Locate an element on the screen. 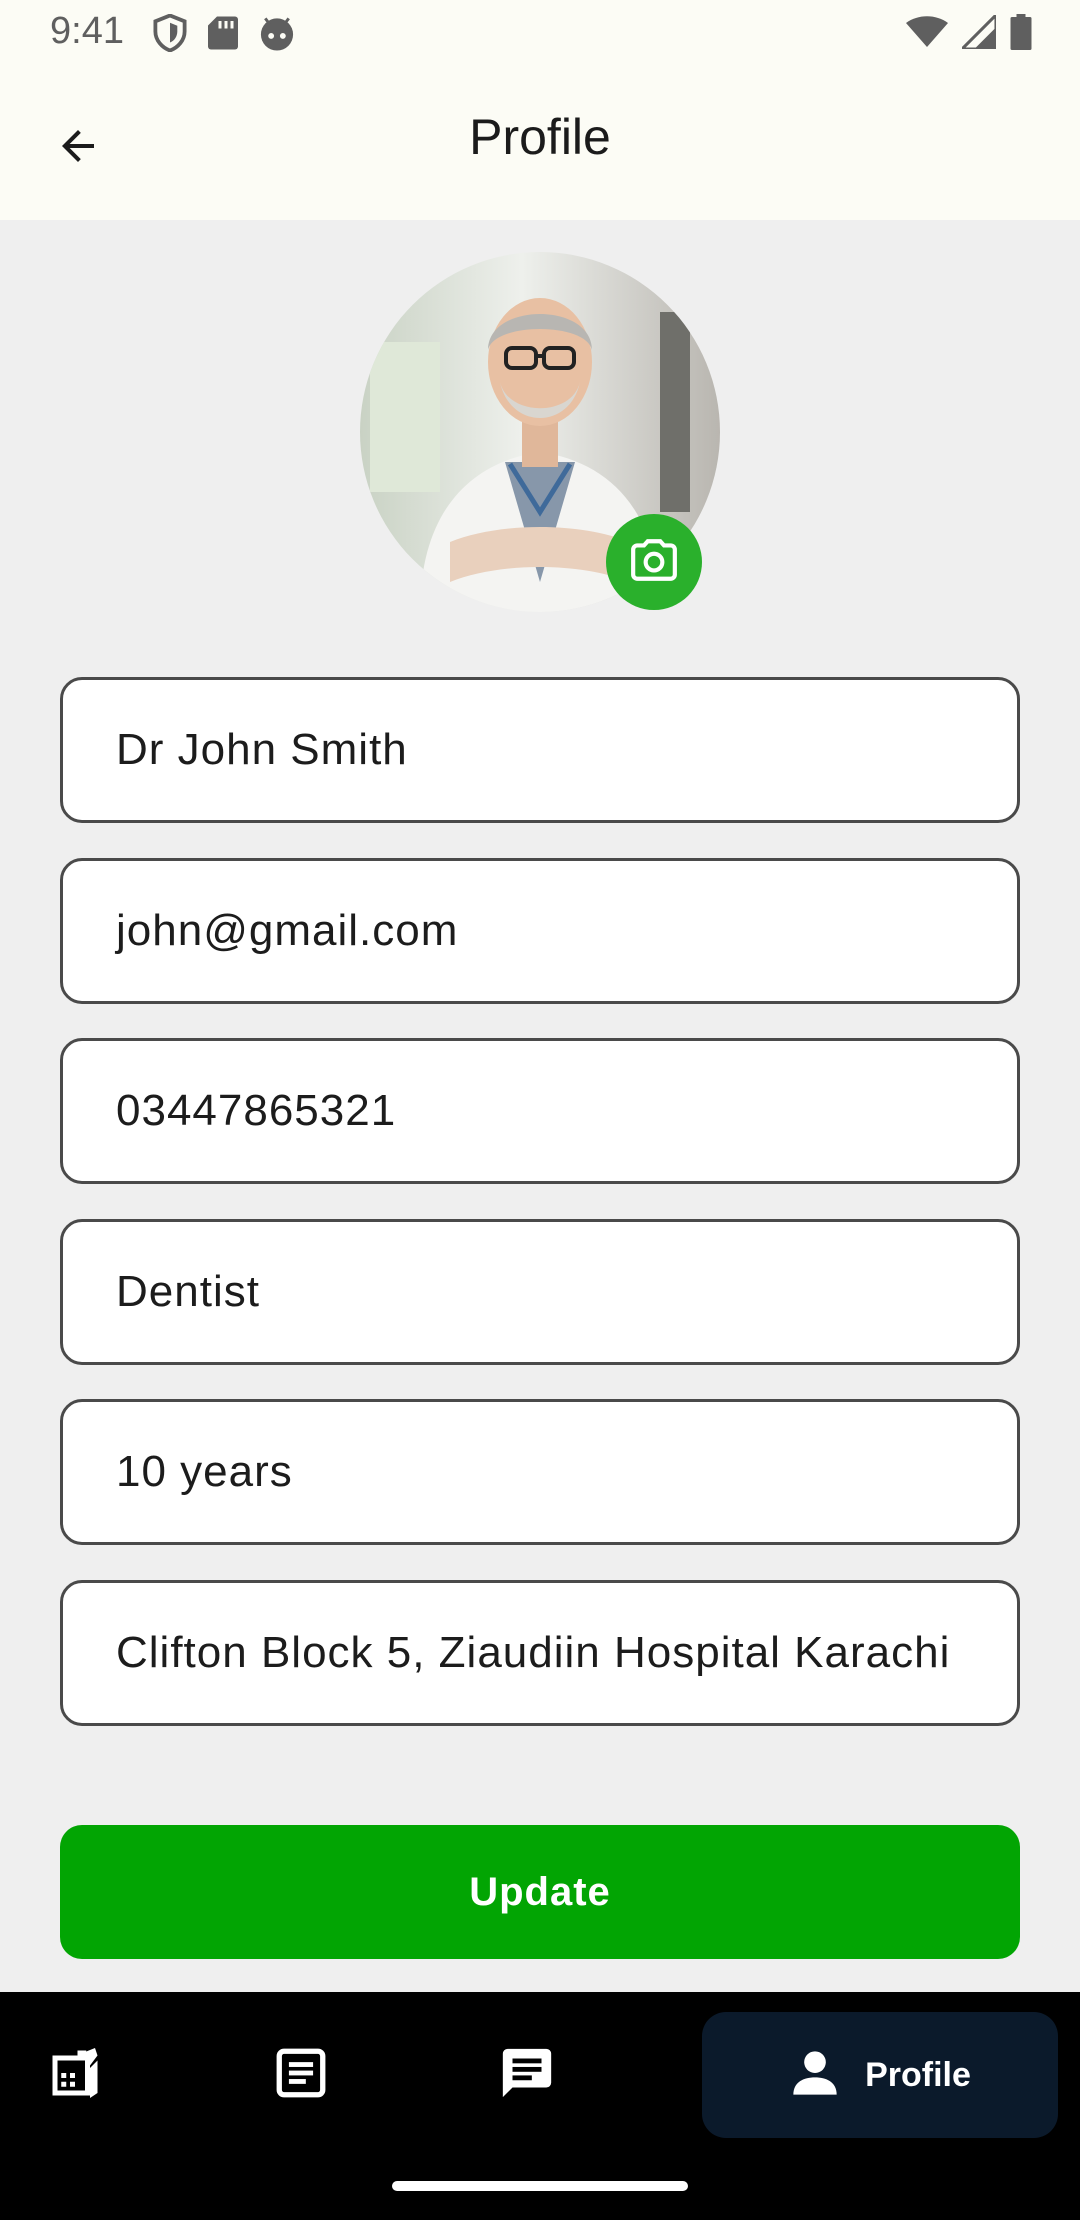  status-time: 9:41 is located at coordinates (87, 31).